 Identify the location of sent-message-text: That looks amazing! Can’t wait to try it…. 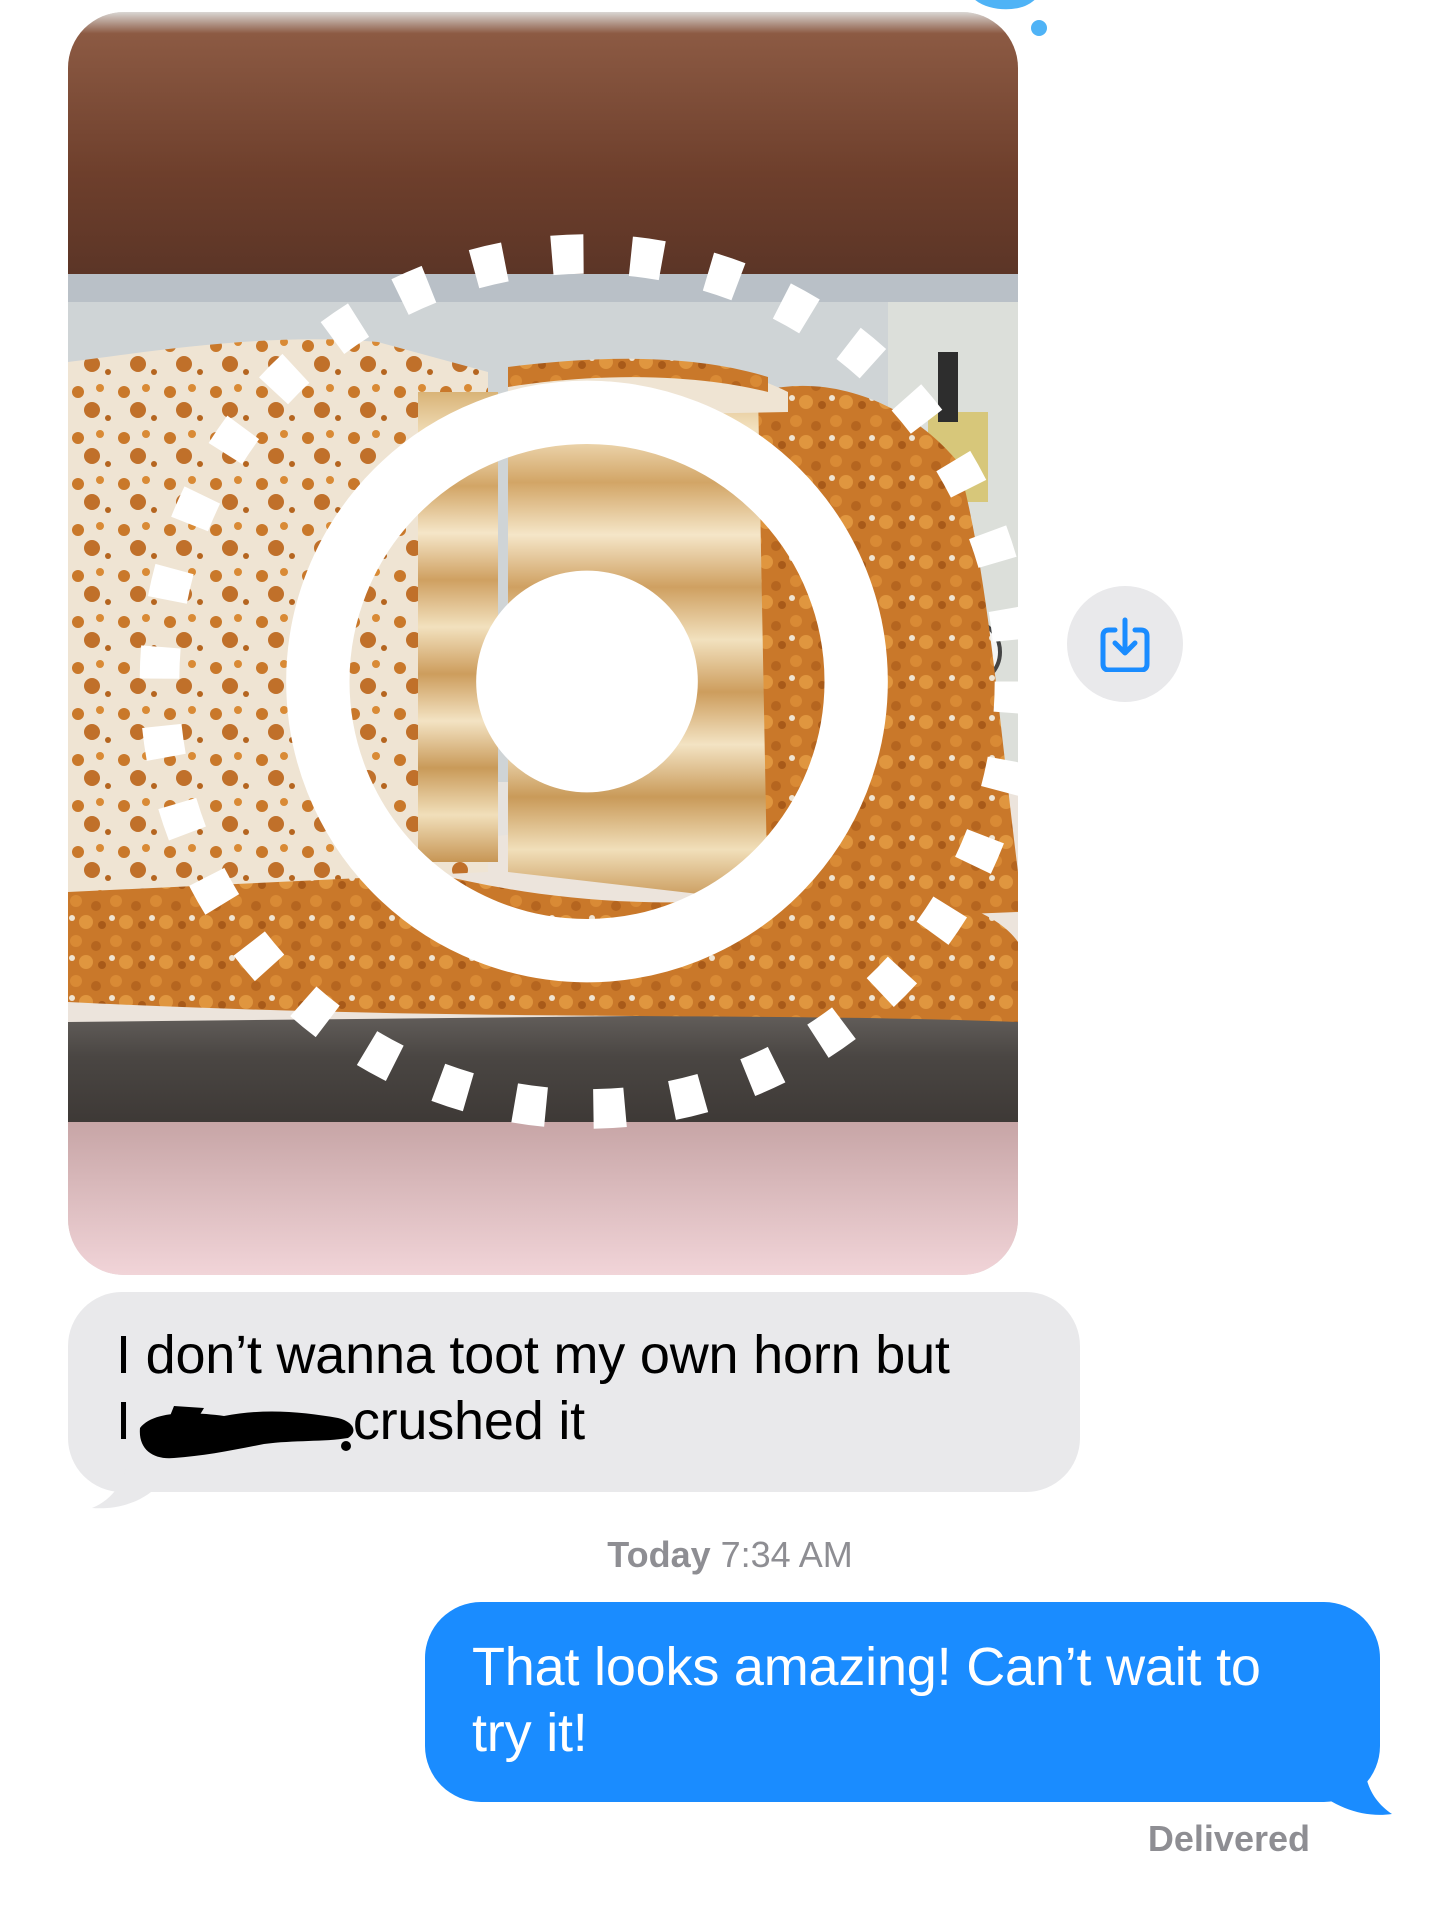
(866, 1700).